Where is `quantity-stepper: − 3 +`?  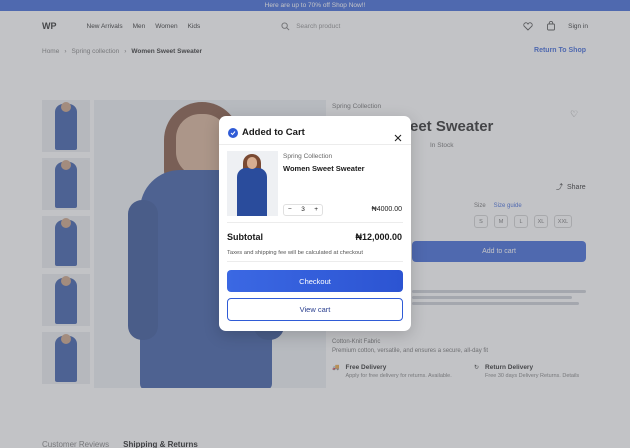 quantity-stepper: − 3 + is located at coordinates (303, 210).